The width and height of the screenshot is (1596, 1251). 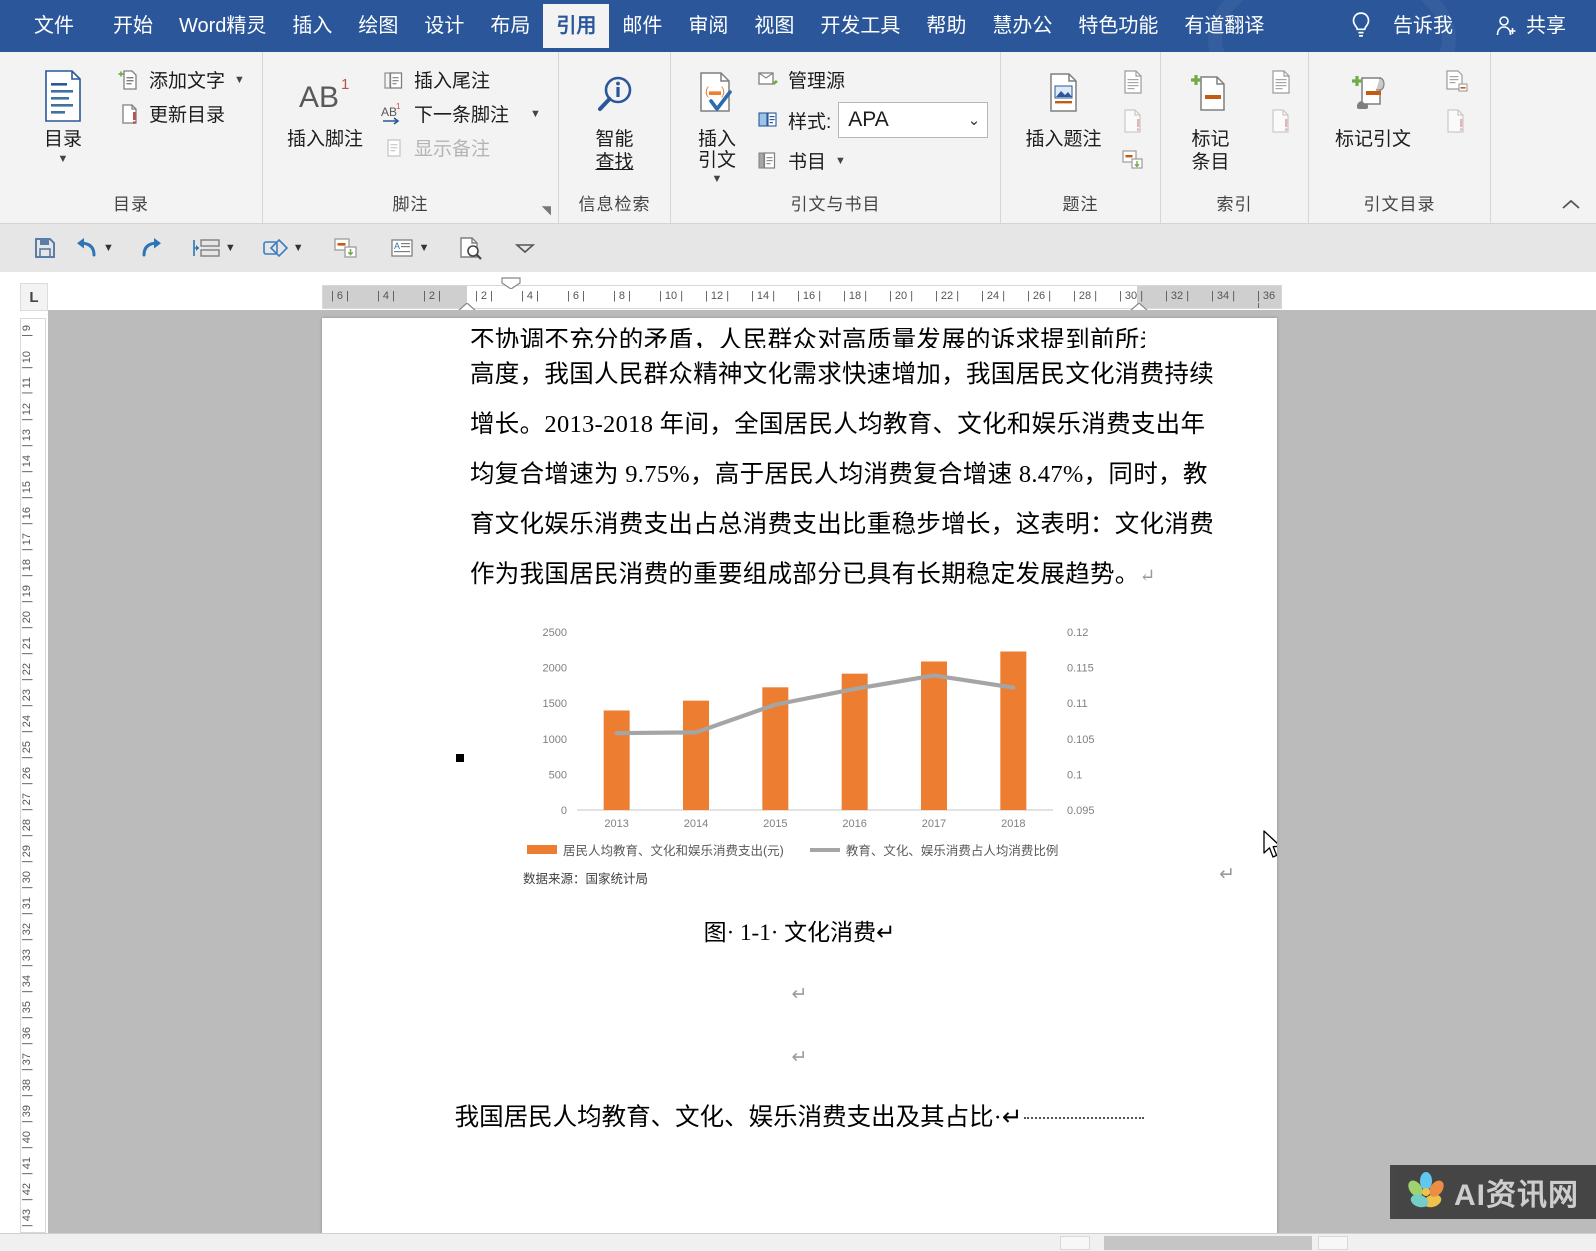 I want to click on insert-citation-button: (▬) 插入引文 ▼, so click(x=717, y=124).